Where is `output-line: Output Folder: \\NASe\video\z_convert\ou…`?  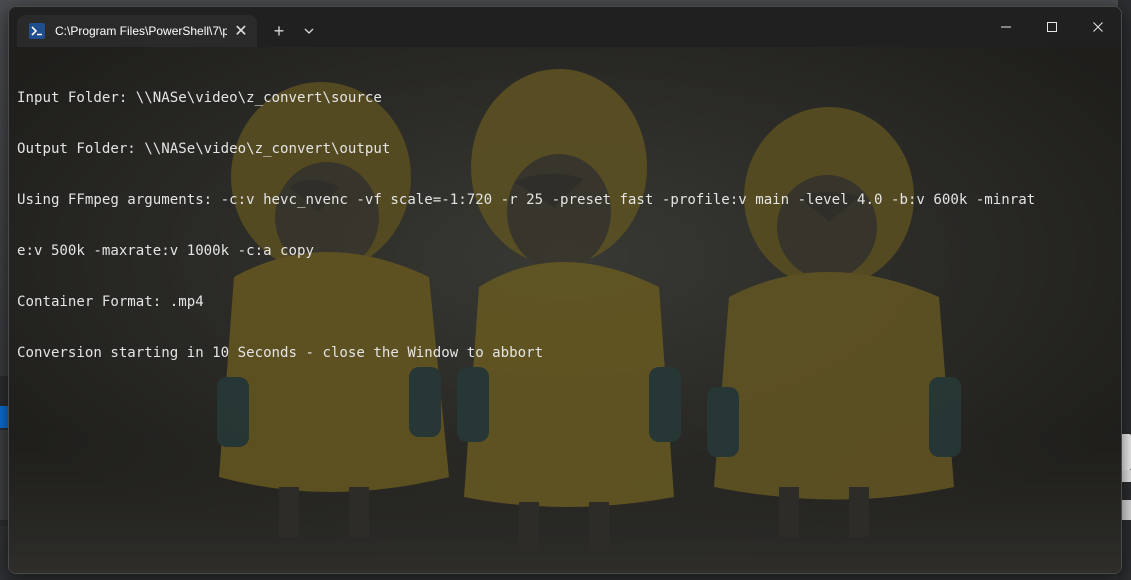 output-line: Output Folder: \\NASe\video\z_convert\ou… is located at coordinates (204, 149).